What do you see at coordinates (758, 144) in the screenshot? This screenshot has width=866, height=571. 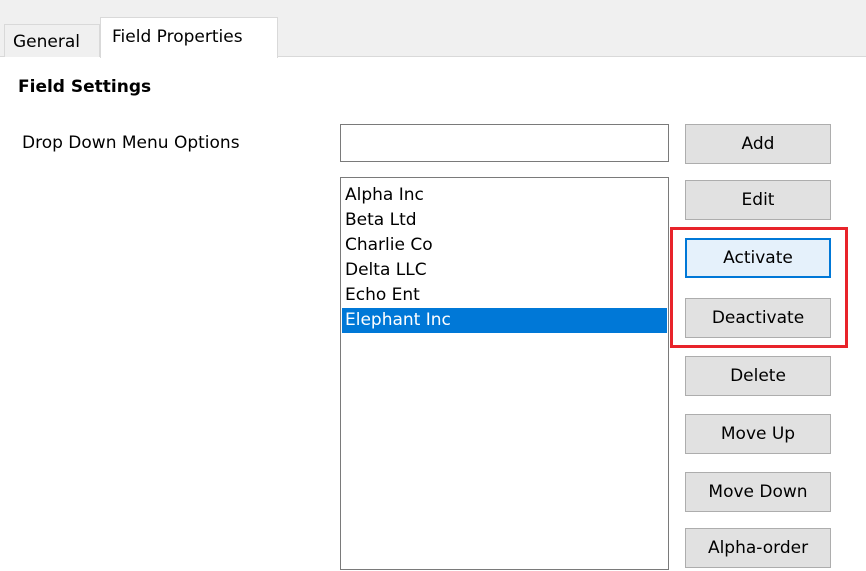 I see `add-button: Add` at bounding box center [758, 144].